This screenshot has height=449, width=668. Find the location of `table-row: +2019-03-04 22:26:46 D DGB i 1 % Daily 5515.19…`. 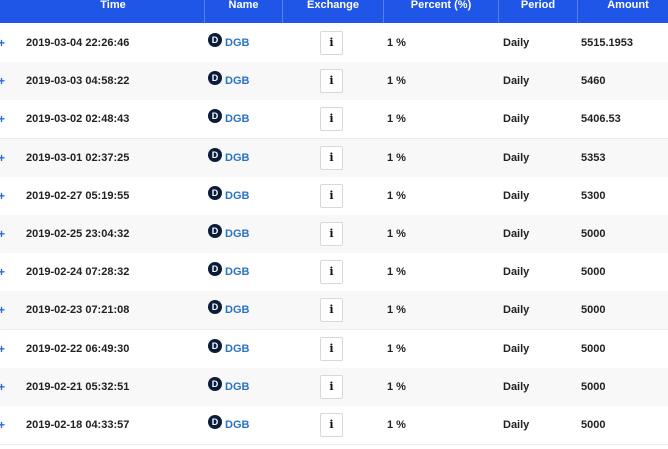

table-row: +2019-03-04 22:26:46 D DGB i 1 % Daily 5515.19… is located at coordinates (334, 43).